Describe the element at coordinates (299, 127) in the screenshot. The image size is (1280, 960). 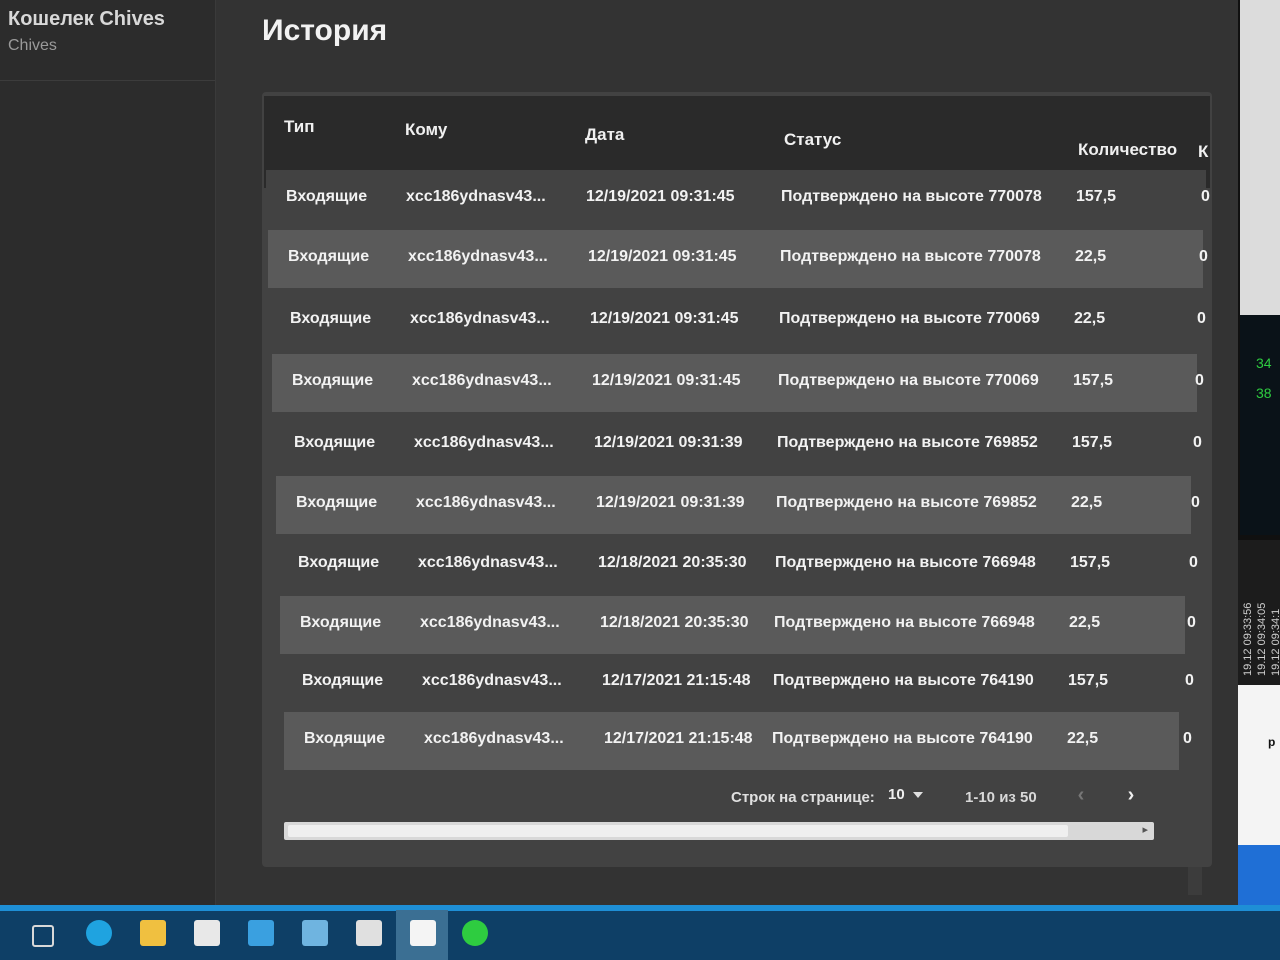
I see `column-header-type: Тип` at that location.